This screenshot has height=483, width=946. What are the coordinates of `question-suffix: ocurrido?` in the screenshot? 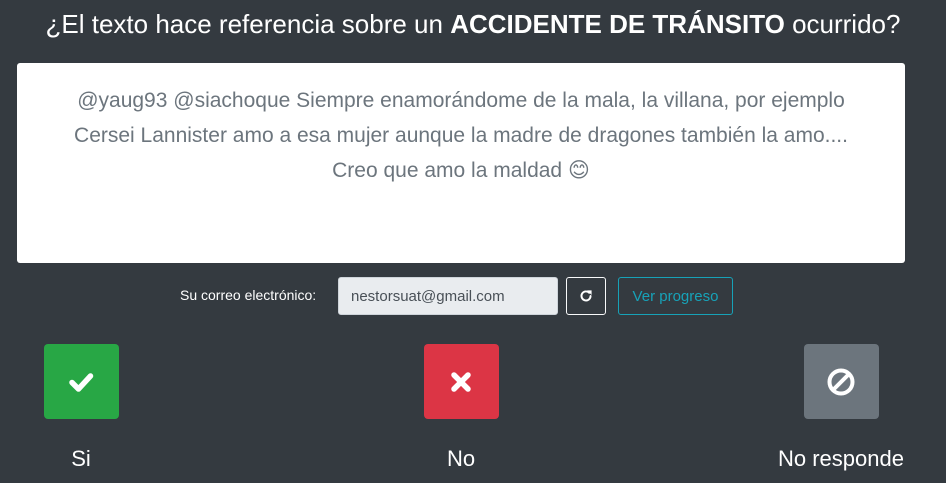 It's located at (842, 24).